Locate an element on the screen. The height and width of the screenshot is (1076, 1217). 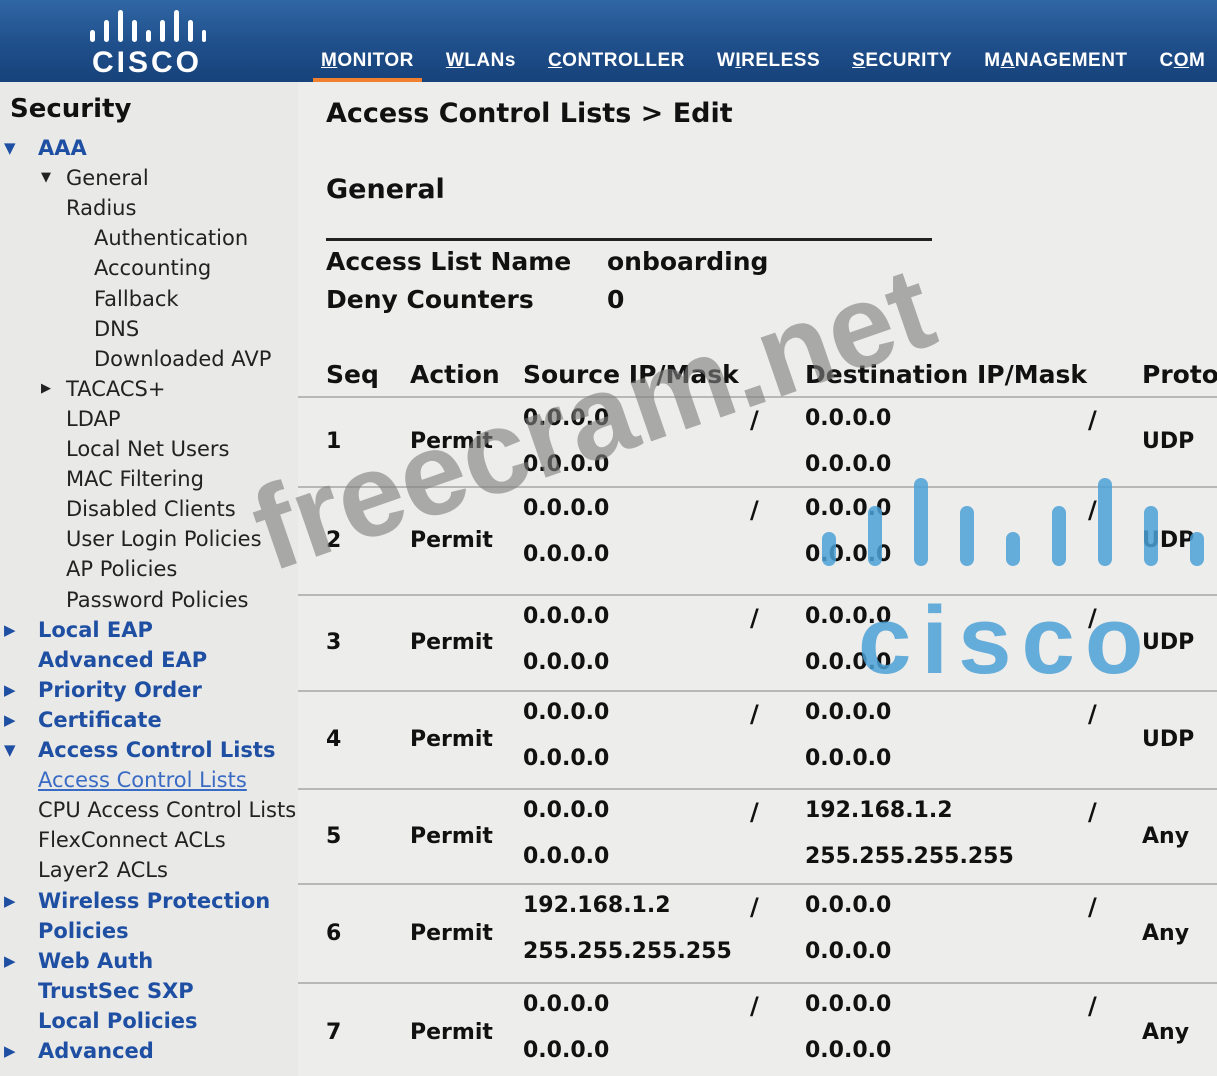
seq-cell: 3 is located at coordinates (334, 642).